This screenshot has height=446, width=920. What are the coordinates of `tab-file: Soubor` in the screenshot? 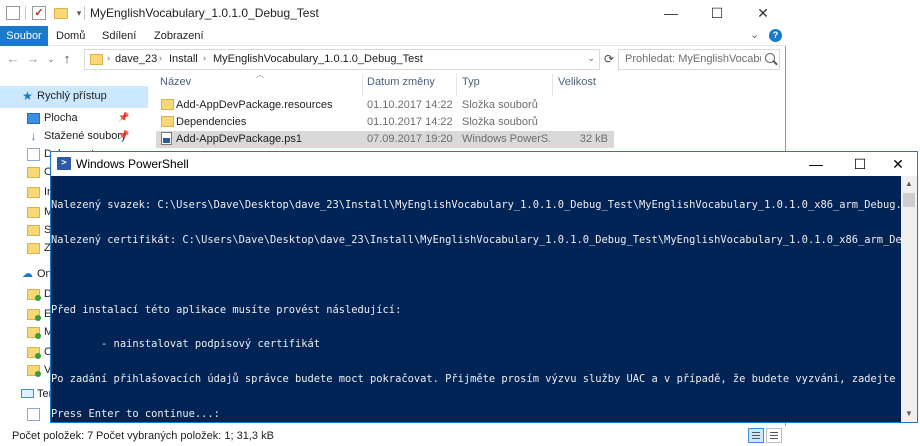 It's located at (24, 36).